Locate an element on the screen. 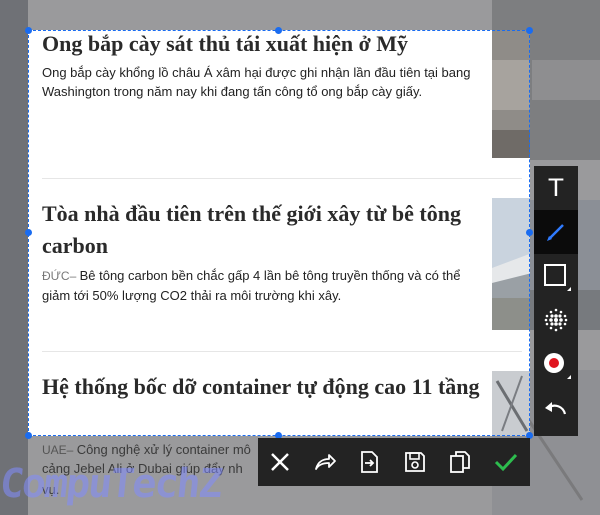 The width and height of the screenshot is (600, 515). resize-handle-left is located at coordinates (28, 232).